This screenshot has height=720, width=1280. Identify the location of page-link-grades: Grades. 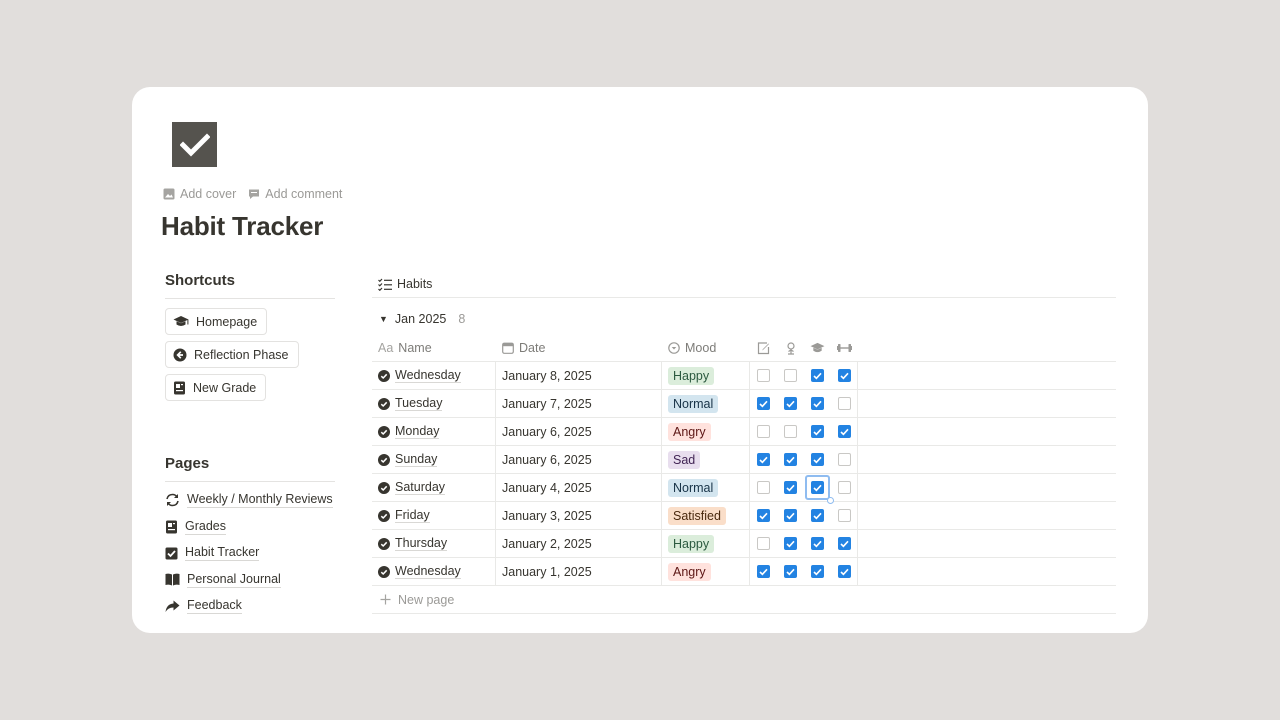
(250, 527).